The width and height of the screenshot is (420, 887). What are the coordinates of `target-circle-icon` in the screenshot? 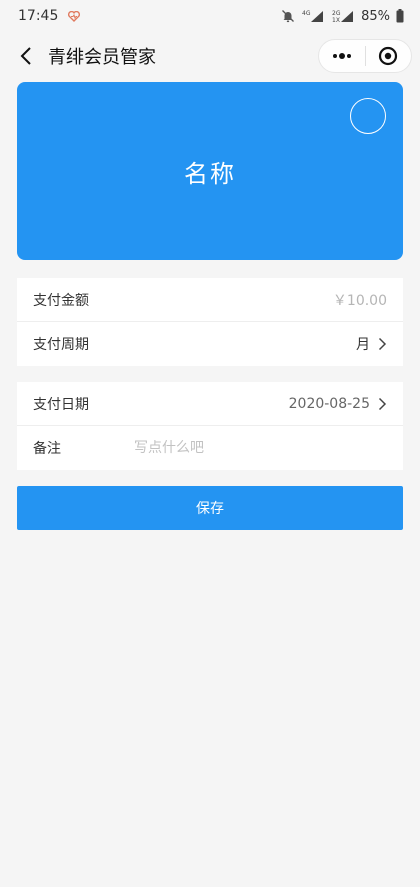 It's located at (388, 56).